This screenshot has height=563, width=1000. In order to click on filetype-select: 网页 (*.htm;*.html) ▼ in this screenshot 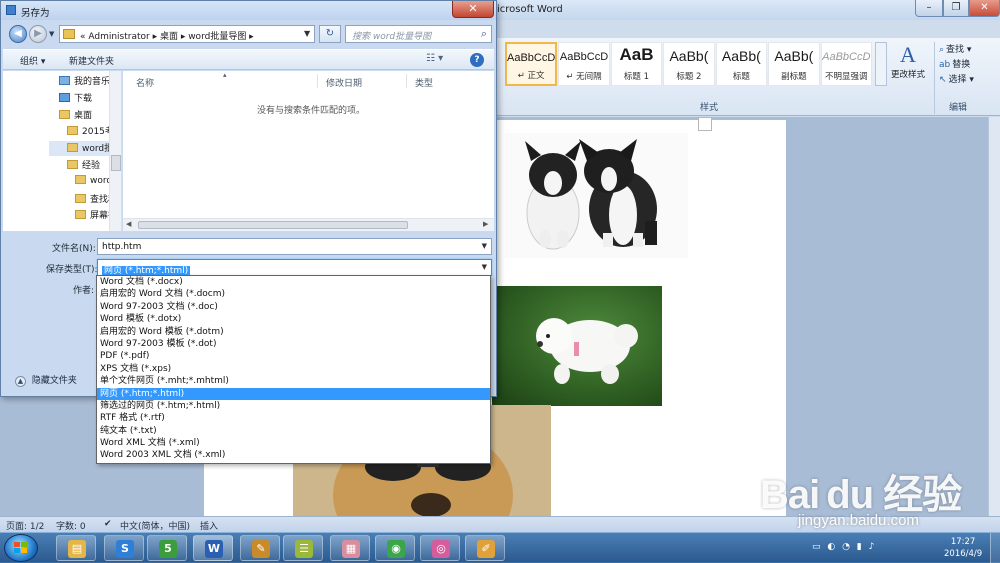, I will do `click(294, 267)`.